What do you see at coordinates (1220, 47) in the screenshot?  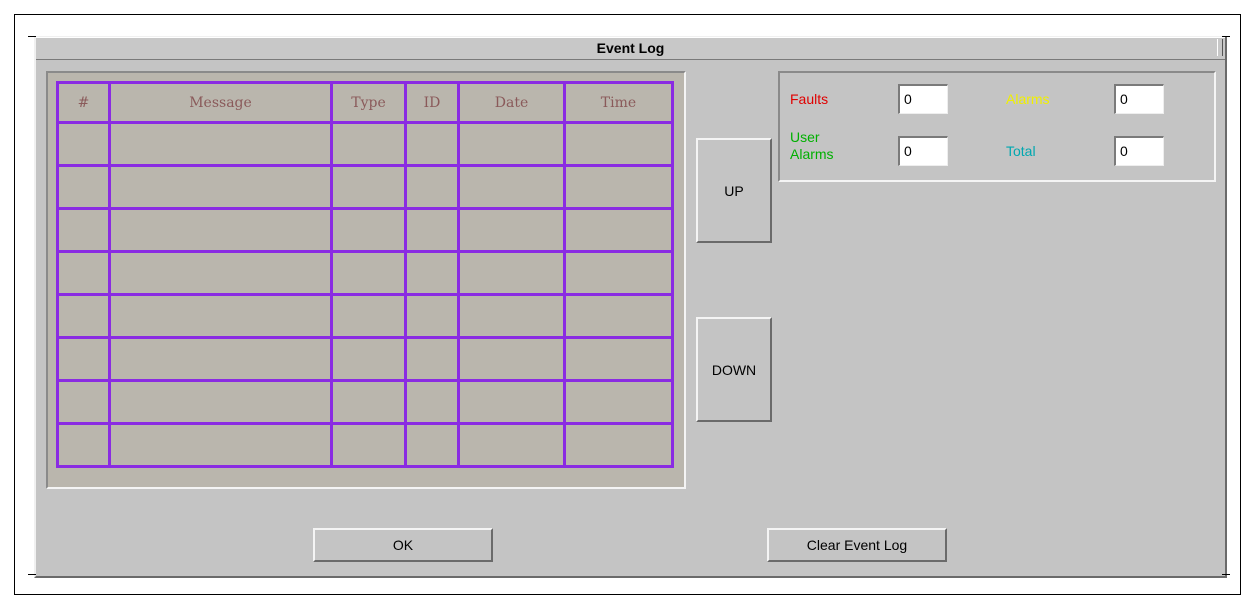 I see `resize-grip-icon` at bounding box center [1220, 47].